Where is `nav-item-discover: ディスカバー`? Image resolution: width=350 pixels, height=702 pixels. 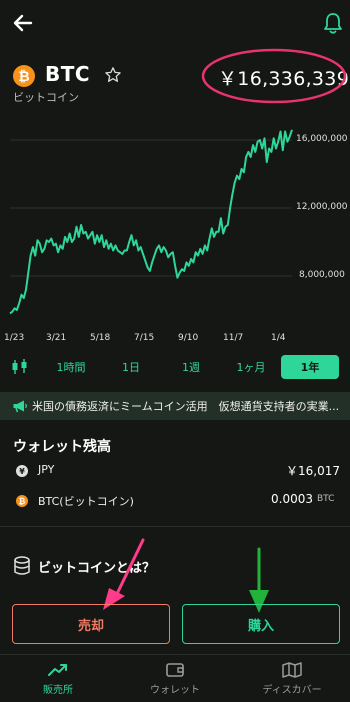 nav-item-discover: ディスカバー is located at coordinates (292, 678).